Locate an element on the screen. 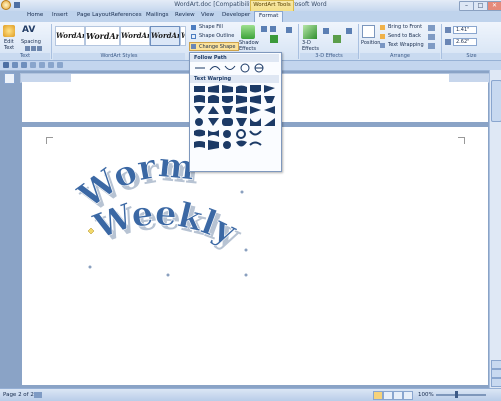 The height and width of the screenshot is (401, 501). 3d-effects-label: 3-D Effects is located at coordinates (310, 46).